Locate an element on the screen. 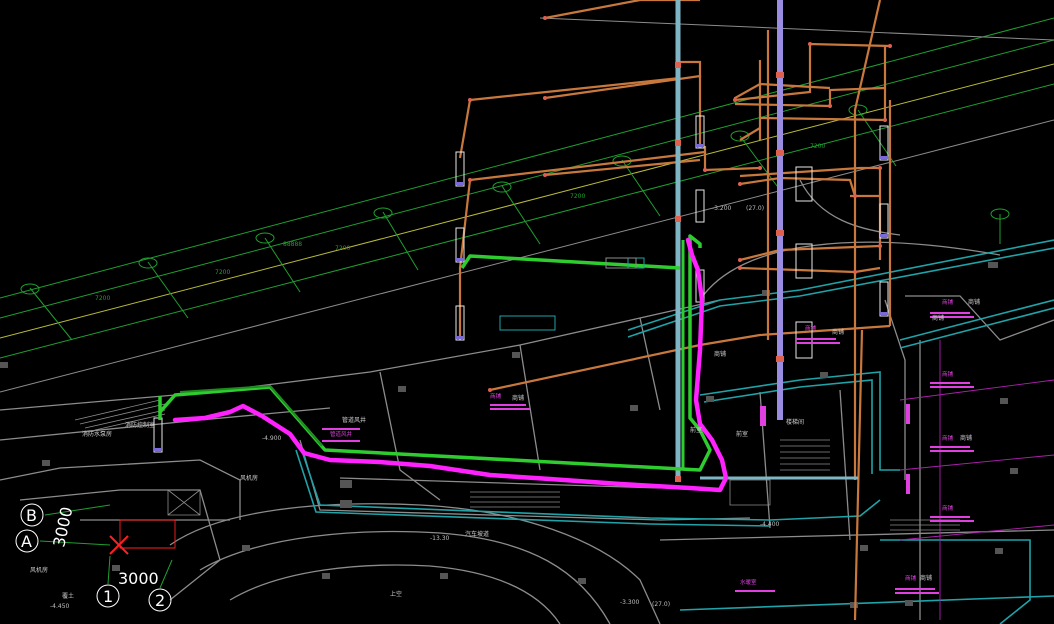  room-label: 水暖室 is located at coordinates (748, 582).